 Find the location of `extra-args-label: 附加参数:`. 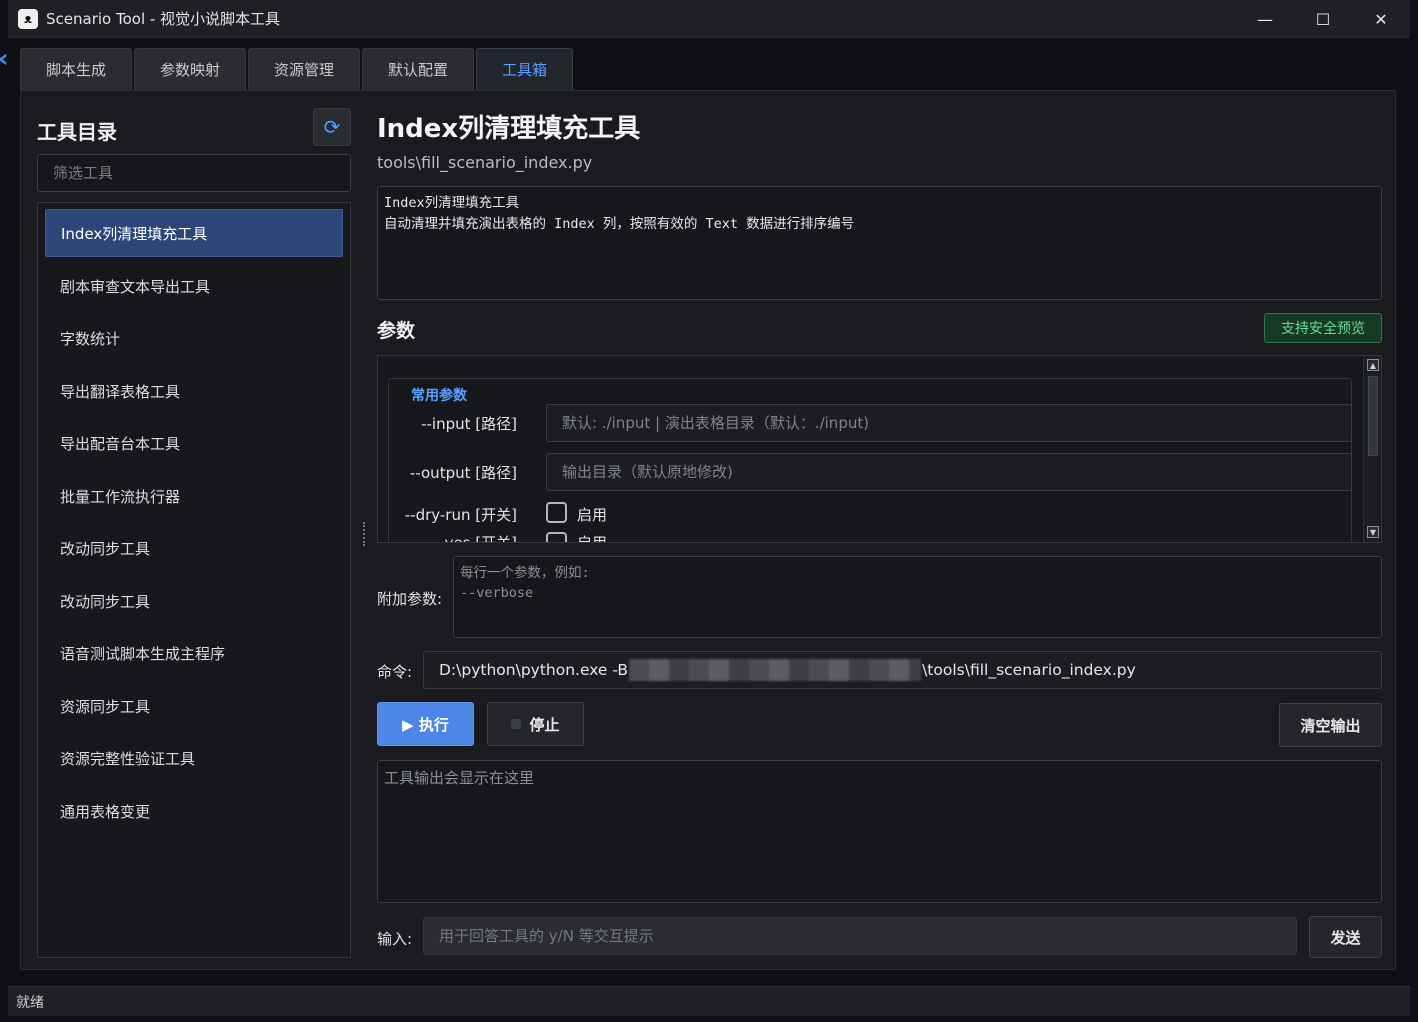

extra-args-label: 附加参数: is located at coordinates (410, 599).